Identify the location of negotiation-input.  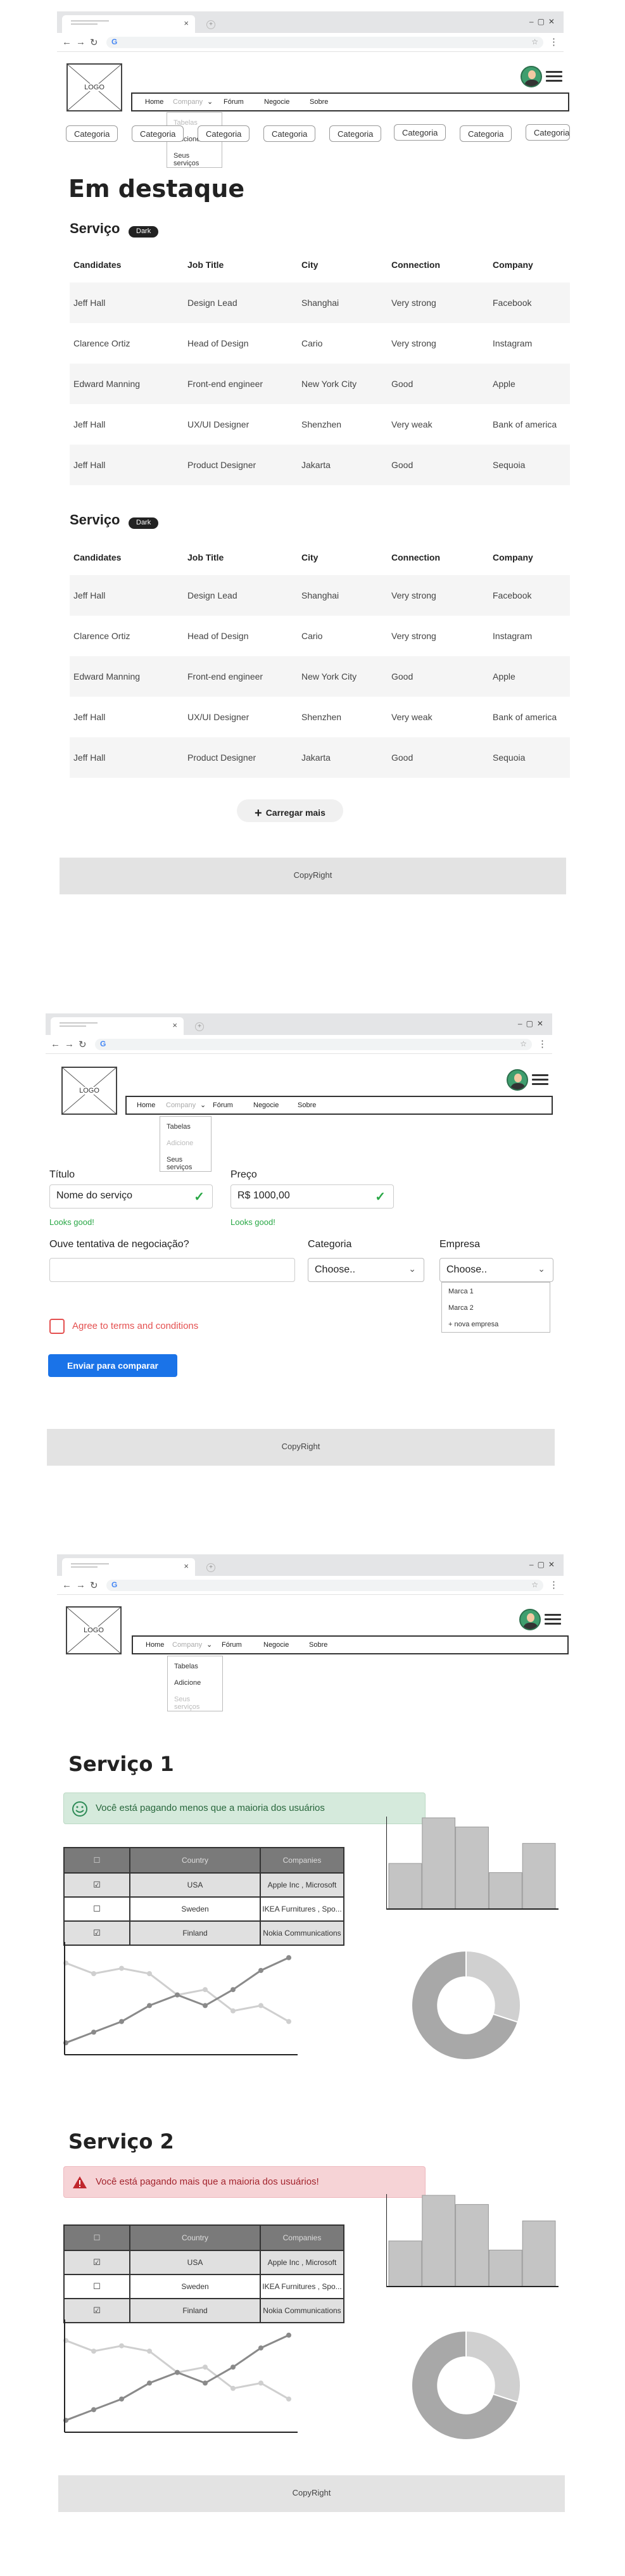
(172, 1270).